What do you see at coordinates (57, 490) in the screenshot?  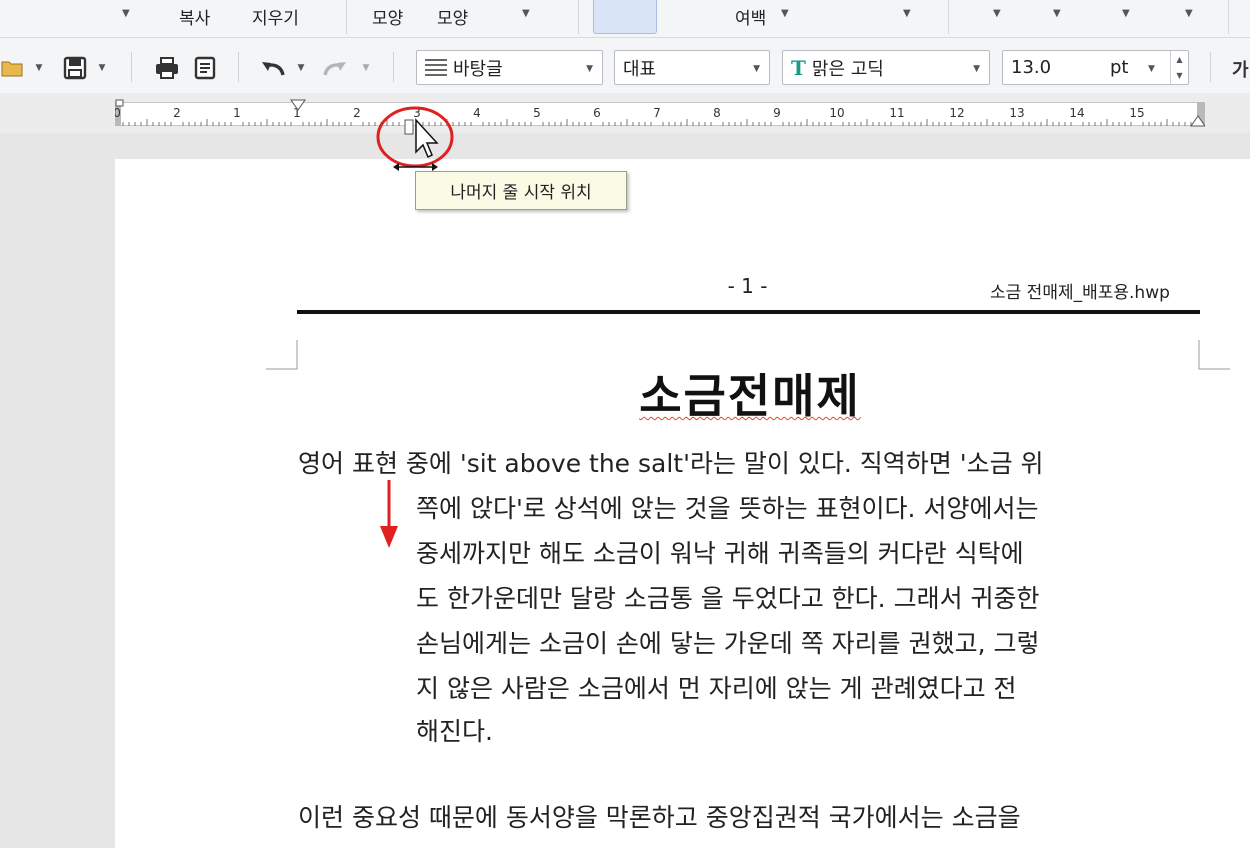 I see `left-gutter` at bounding box center [57, 490].